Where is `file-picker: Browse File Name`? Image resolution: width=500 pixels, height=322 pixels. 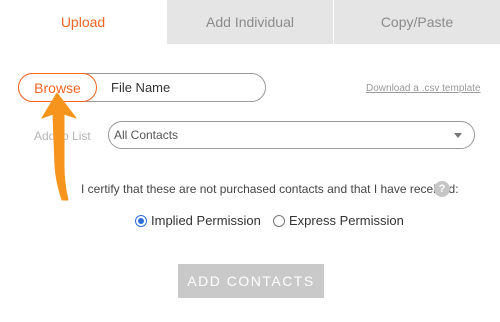 file-picker: Browse File Name is located at coordinates (142, 87).